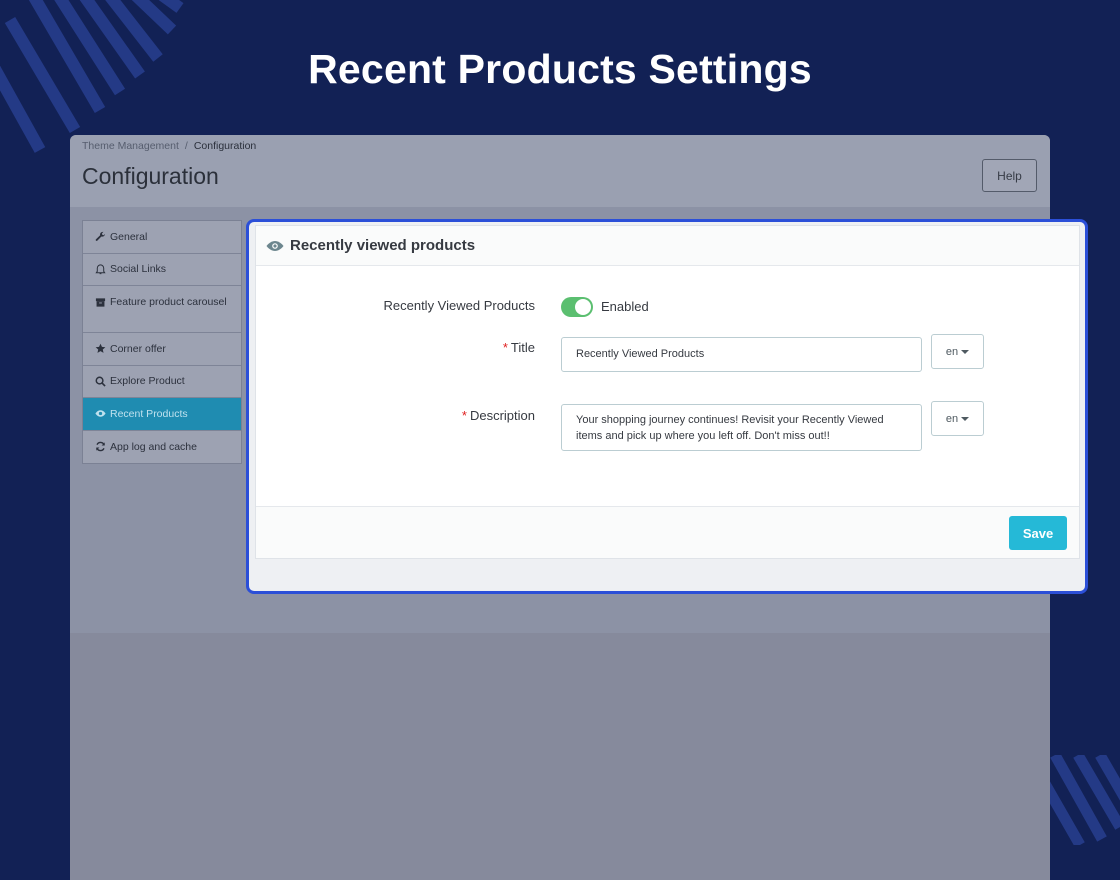  I want to click on breadcrumb-current: Configuration, so click(225, 146).